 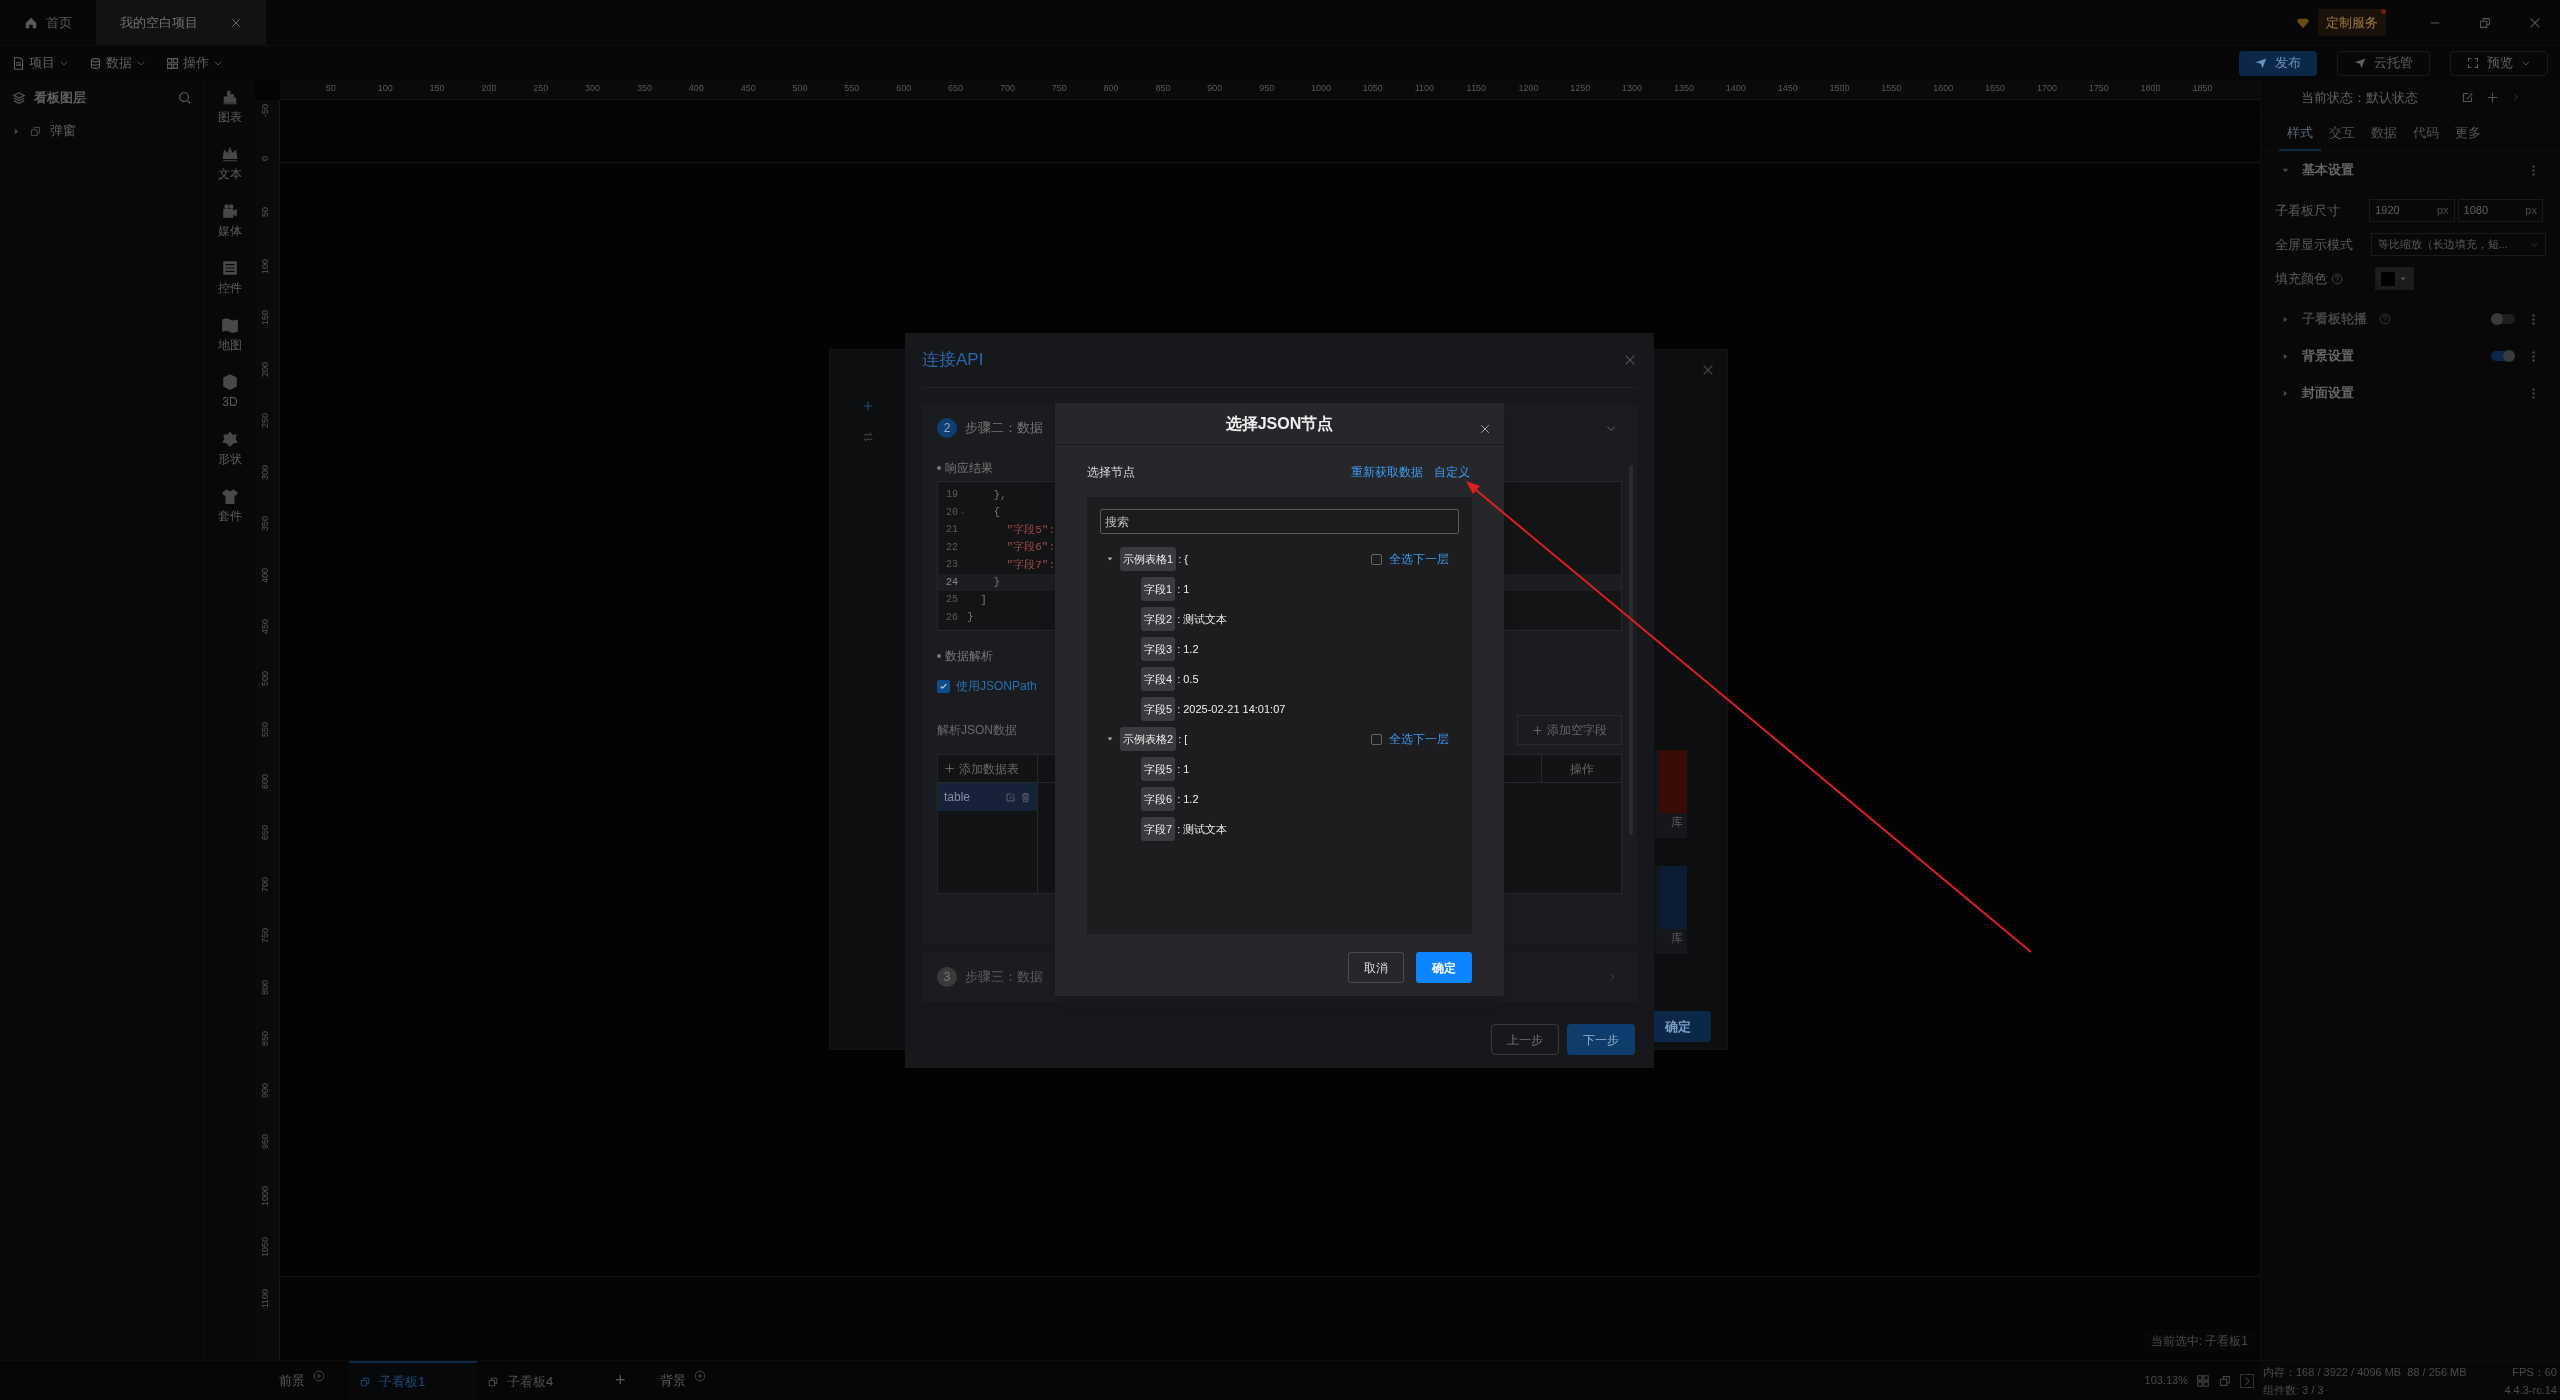 I want to click on node-value: : 0.5, so click(x=1188, y=679).